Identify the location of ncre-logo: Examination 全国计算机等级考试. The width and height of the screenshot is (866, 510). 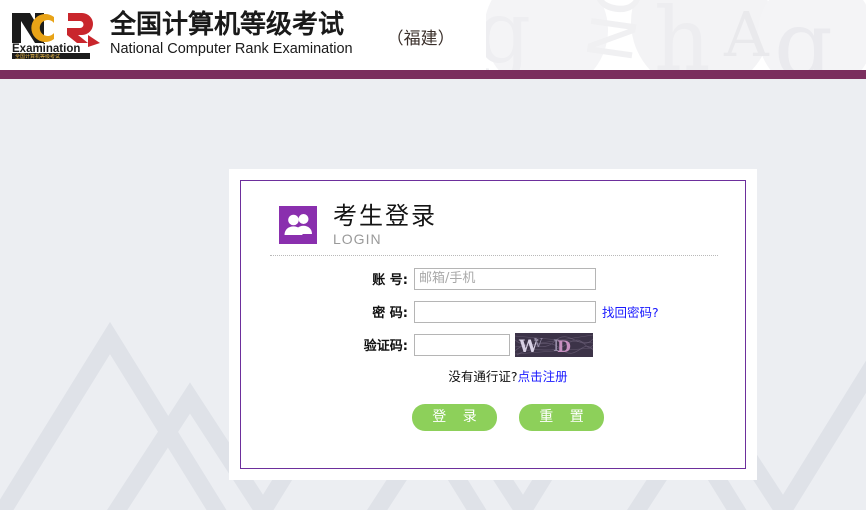
(56, 35).